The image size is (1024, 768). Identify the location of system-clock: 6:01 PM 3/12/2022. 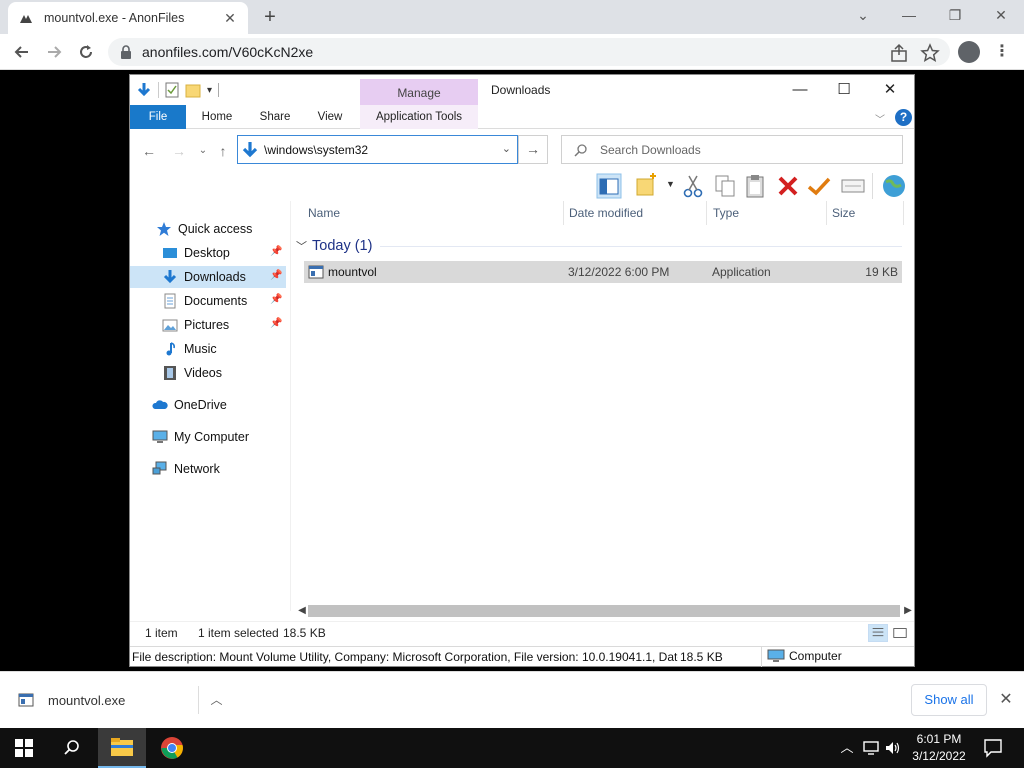
(939, 748).